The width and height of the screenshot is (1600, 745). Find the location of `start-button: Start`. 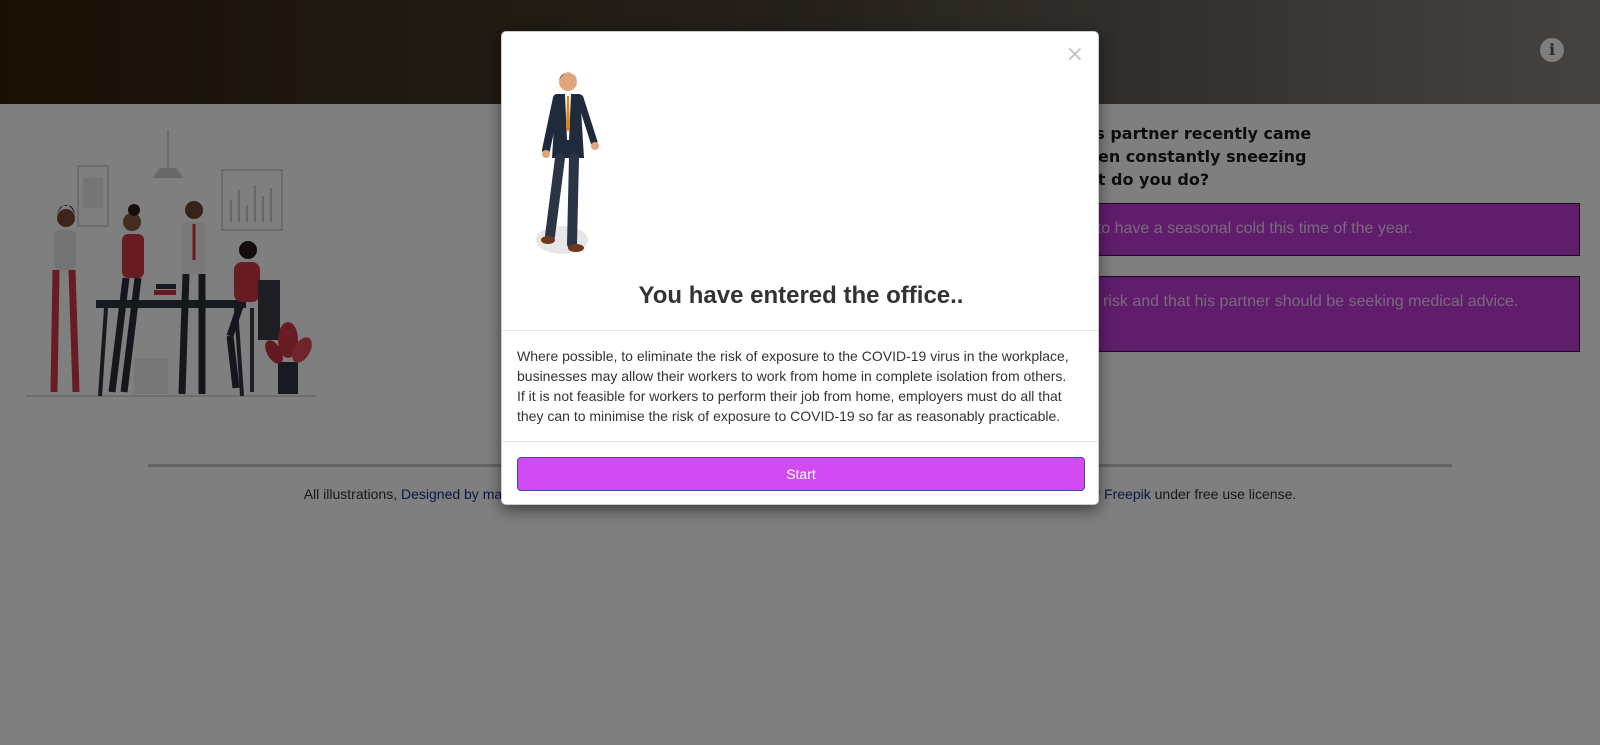

start-button: Start is located at coordinates (801, 474).